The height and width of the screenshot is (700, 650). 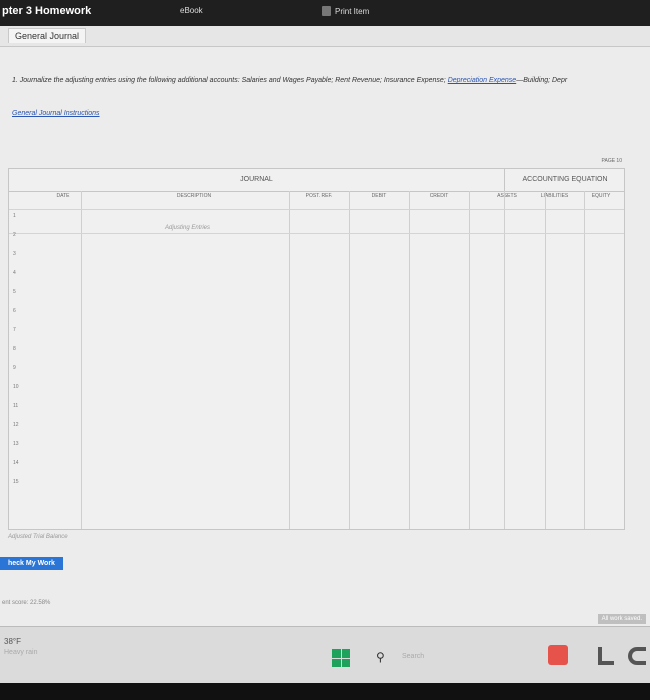 What do you see at coordinates (14, 216) in the screenshot?
I see `row-number: 1` at bounding box center [14, 216].